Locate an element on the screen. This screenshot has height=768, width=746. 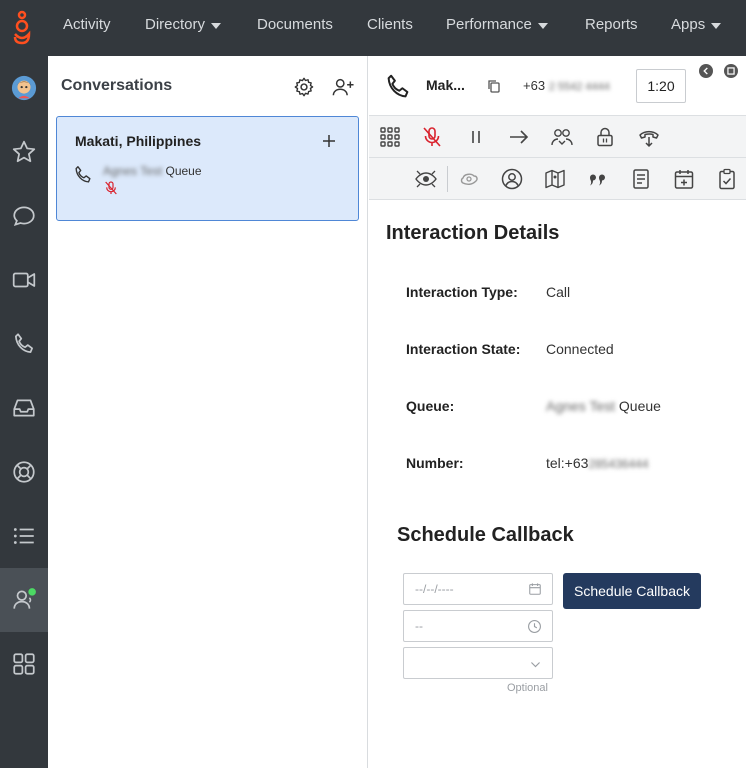
detail-label-type: Interaction Type: is located at coordinates (462, 292).